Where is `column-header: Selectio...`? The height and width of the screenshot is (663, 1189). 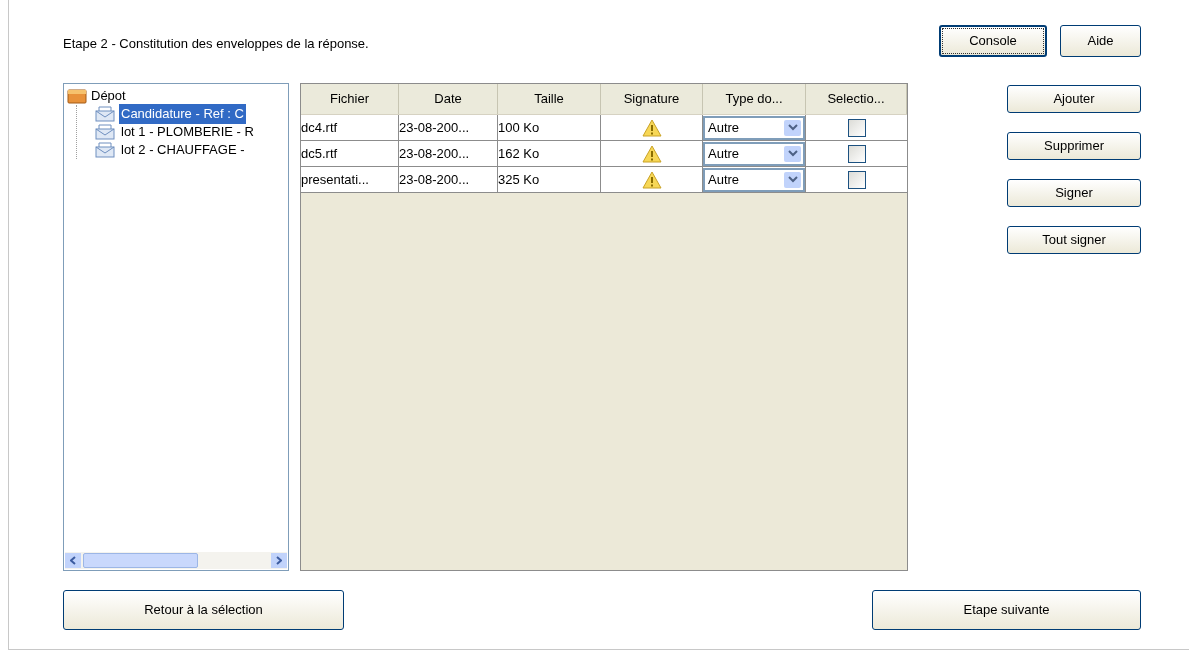
column-header: Selectio... is located at coordinates (856, 99).